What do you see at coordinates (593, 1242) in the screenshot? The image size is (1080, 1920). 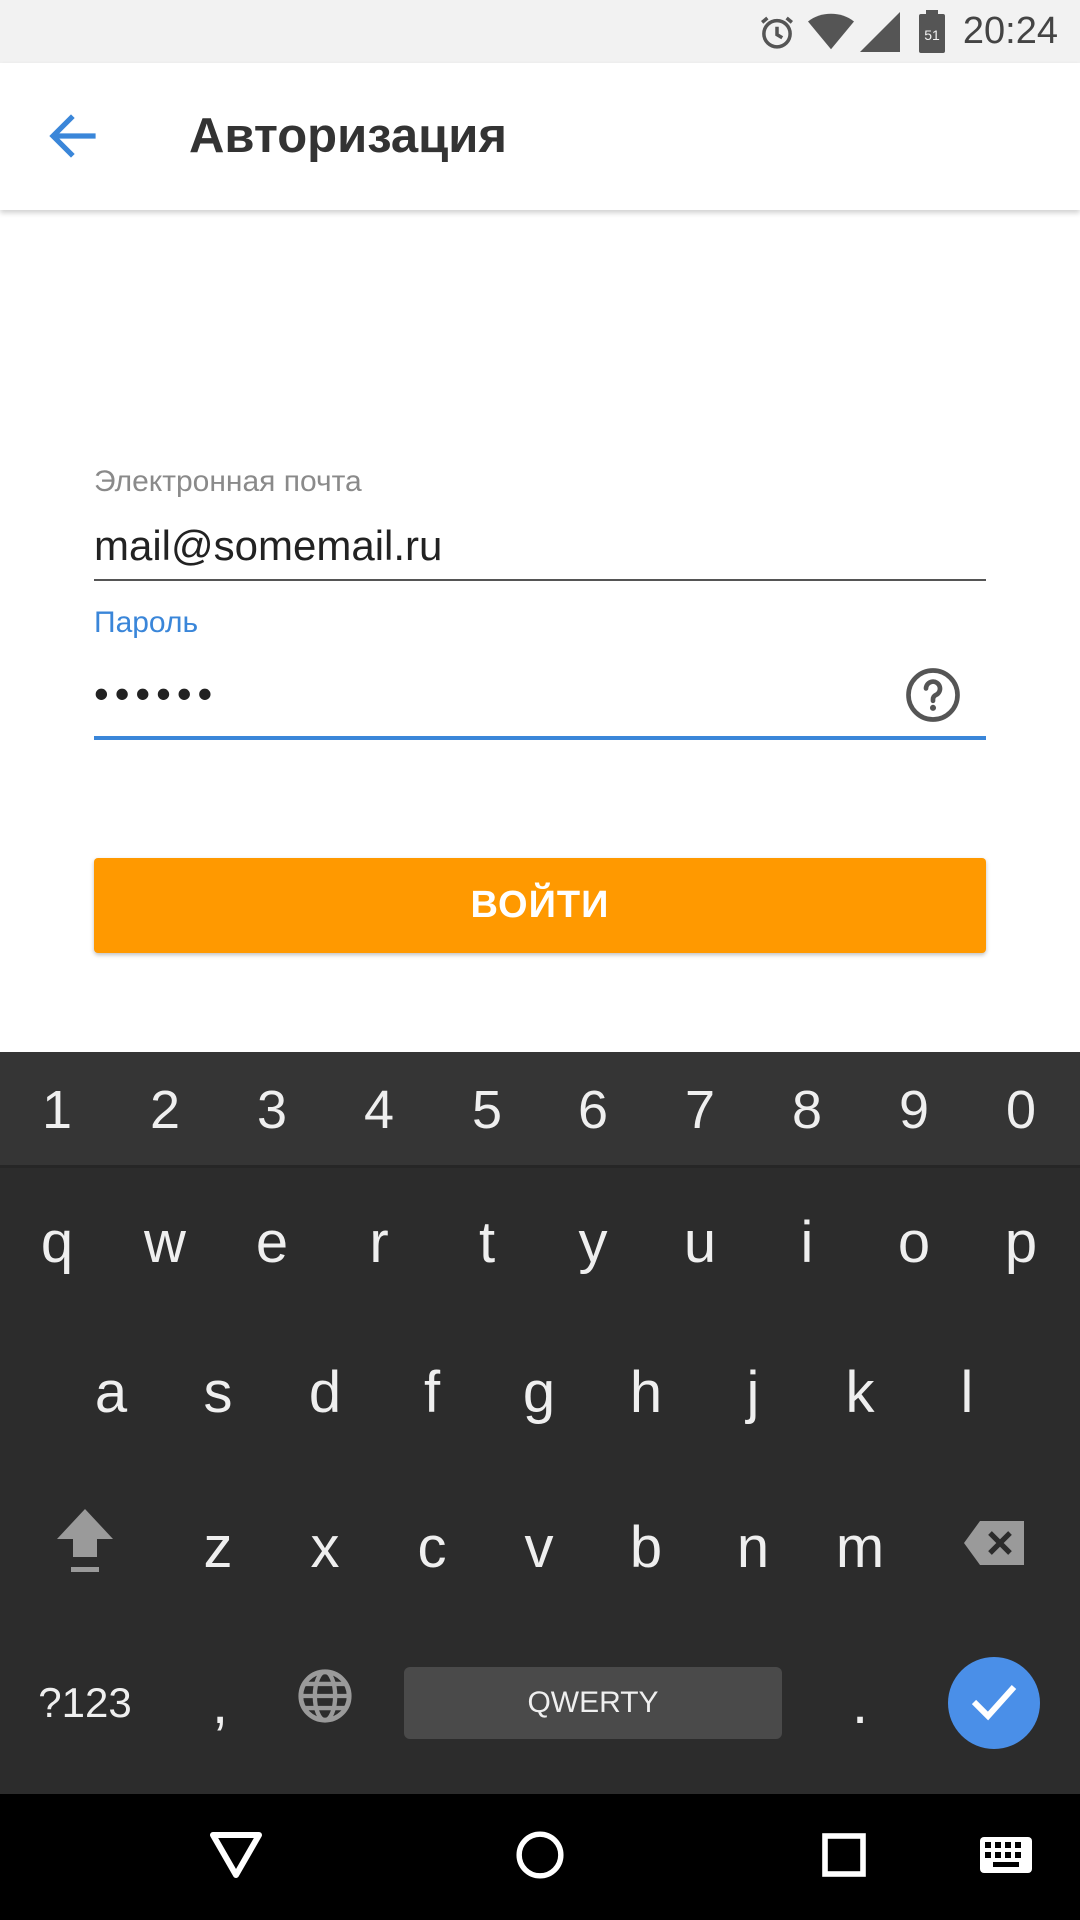 I see `key-y: y` at bounding box center [593, 1242].